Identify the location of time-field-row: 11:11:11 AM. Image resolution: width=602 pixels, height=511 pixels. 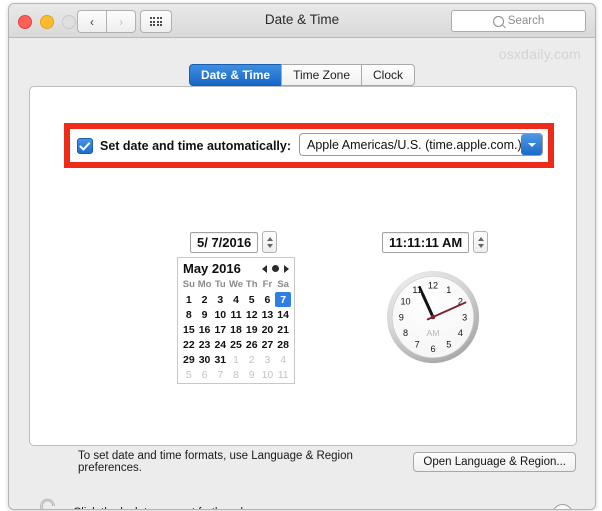
(435, 242).